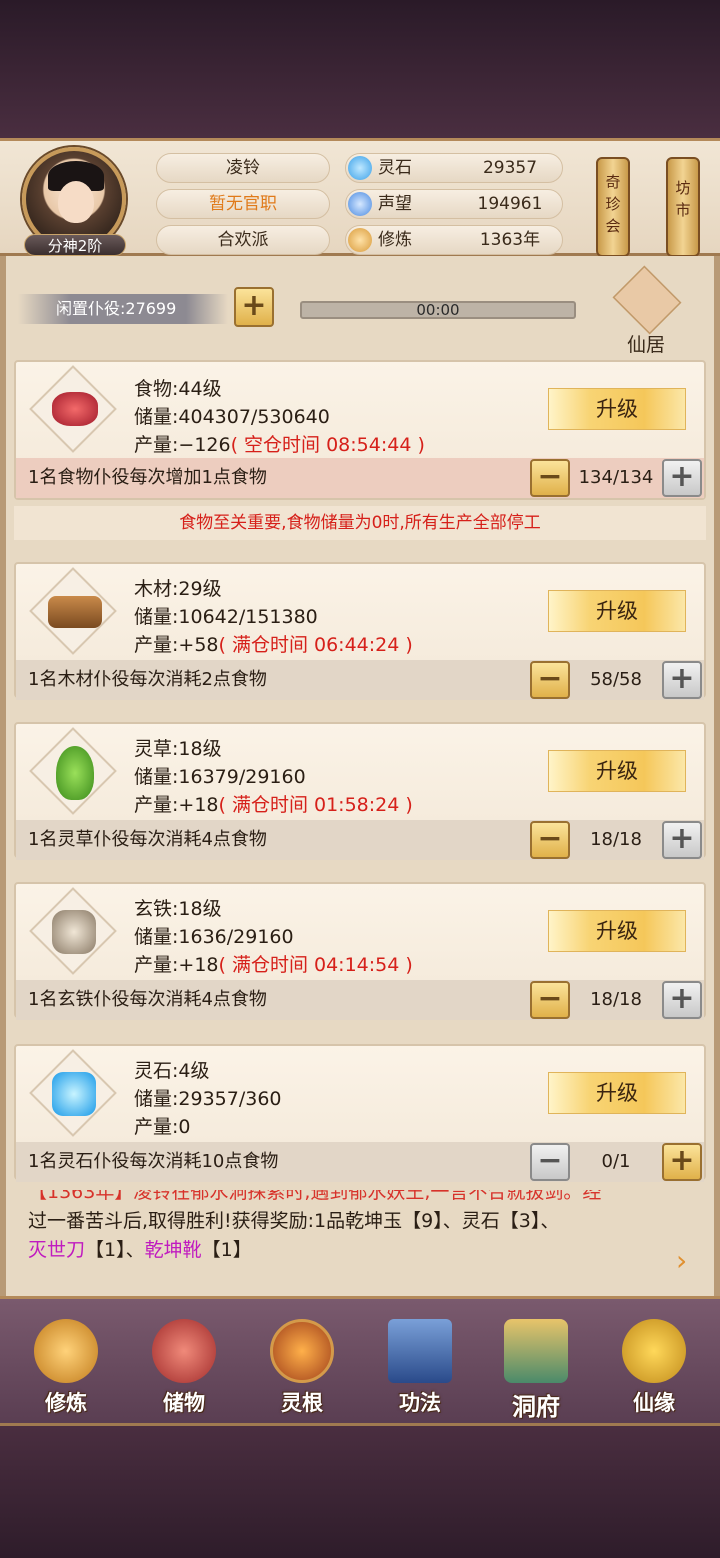 This screenshot has height=1558, width=720. I want to click on rank-badge: 分神2阶, so click(75, 245).